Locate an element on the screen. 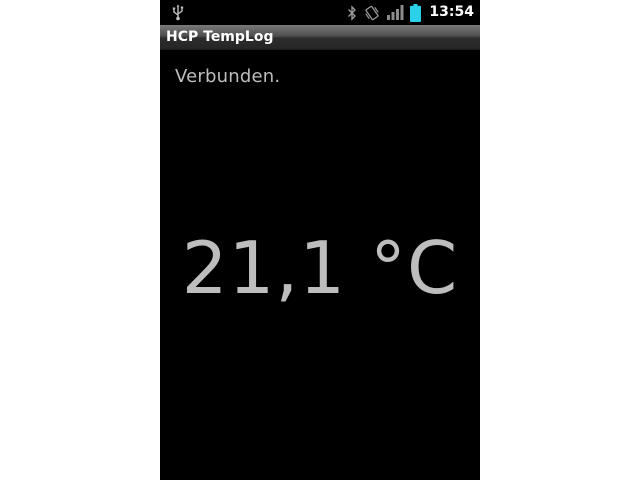 The image size is (640, 480). vibrate-icon is located at coordinates (372, 12).